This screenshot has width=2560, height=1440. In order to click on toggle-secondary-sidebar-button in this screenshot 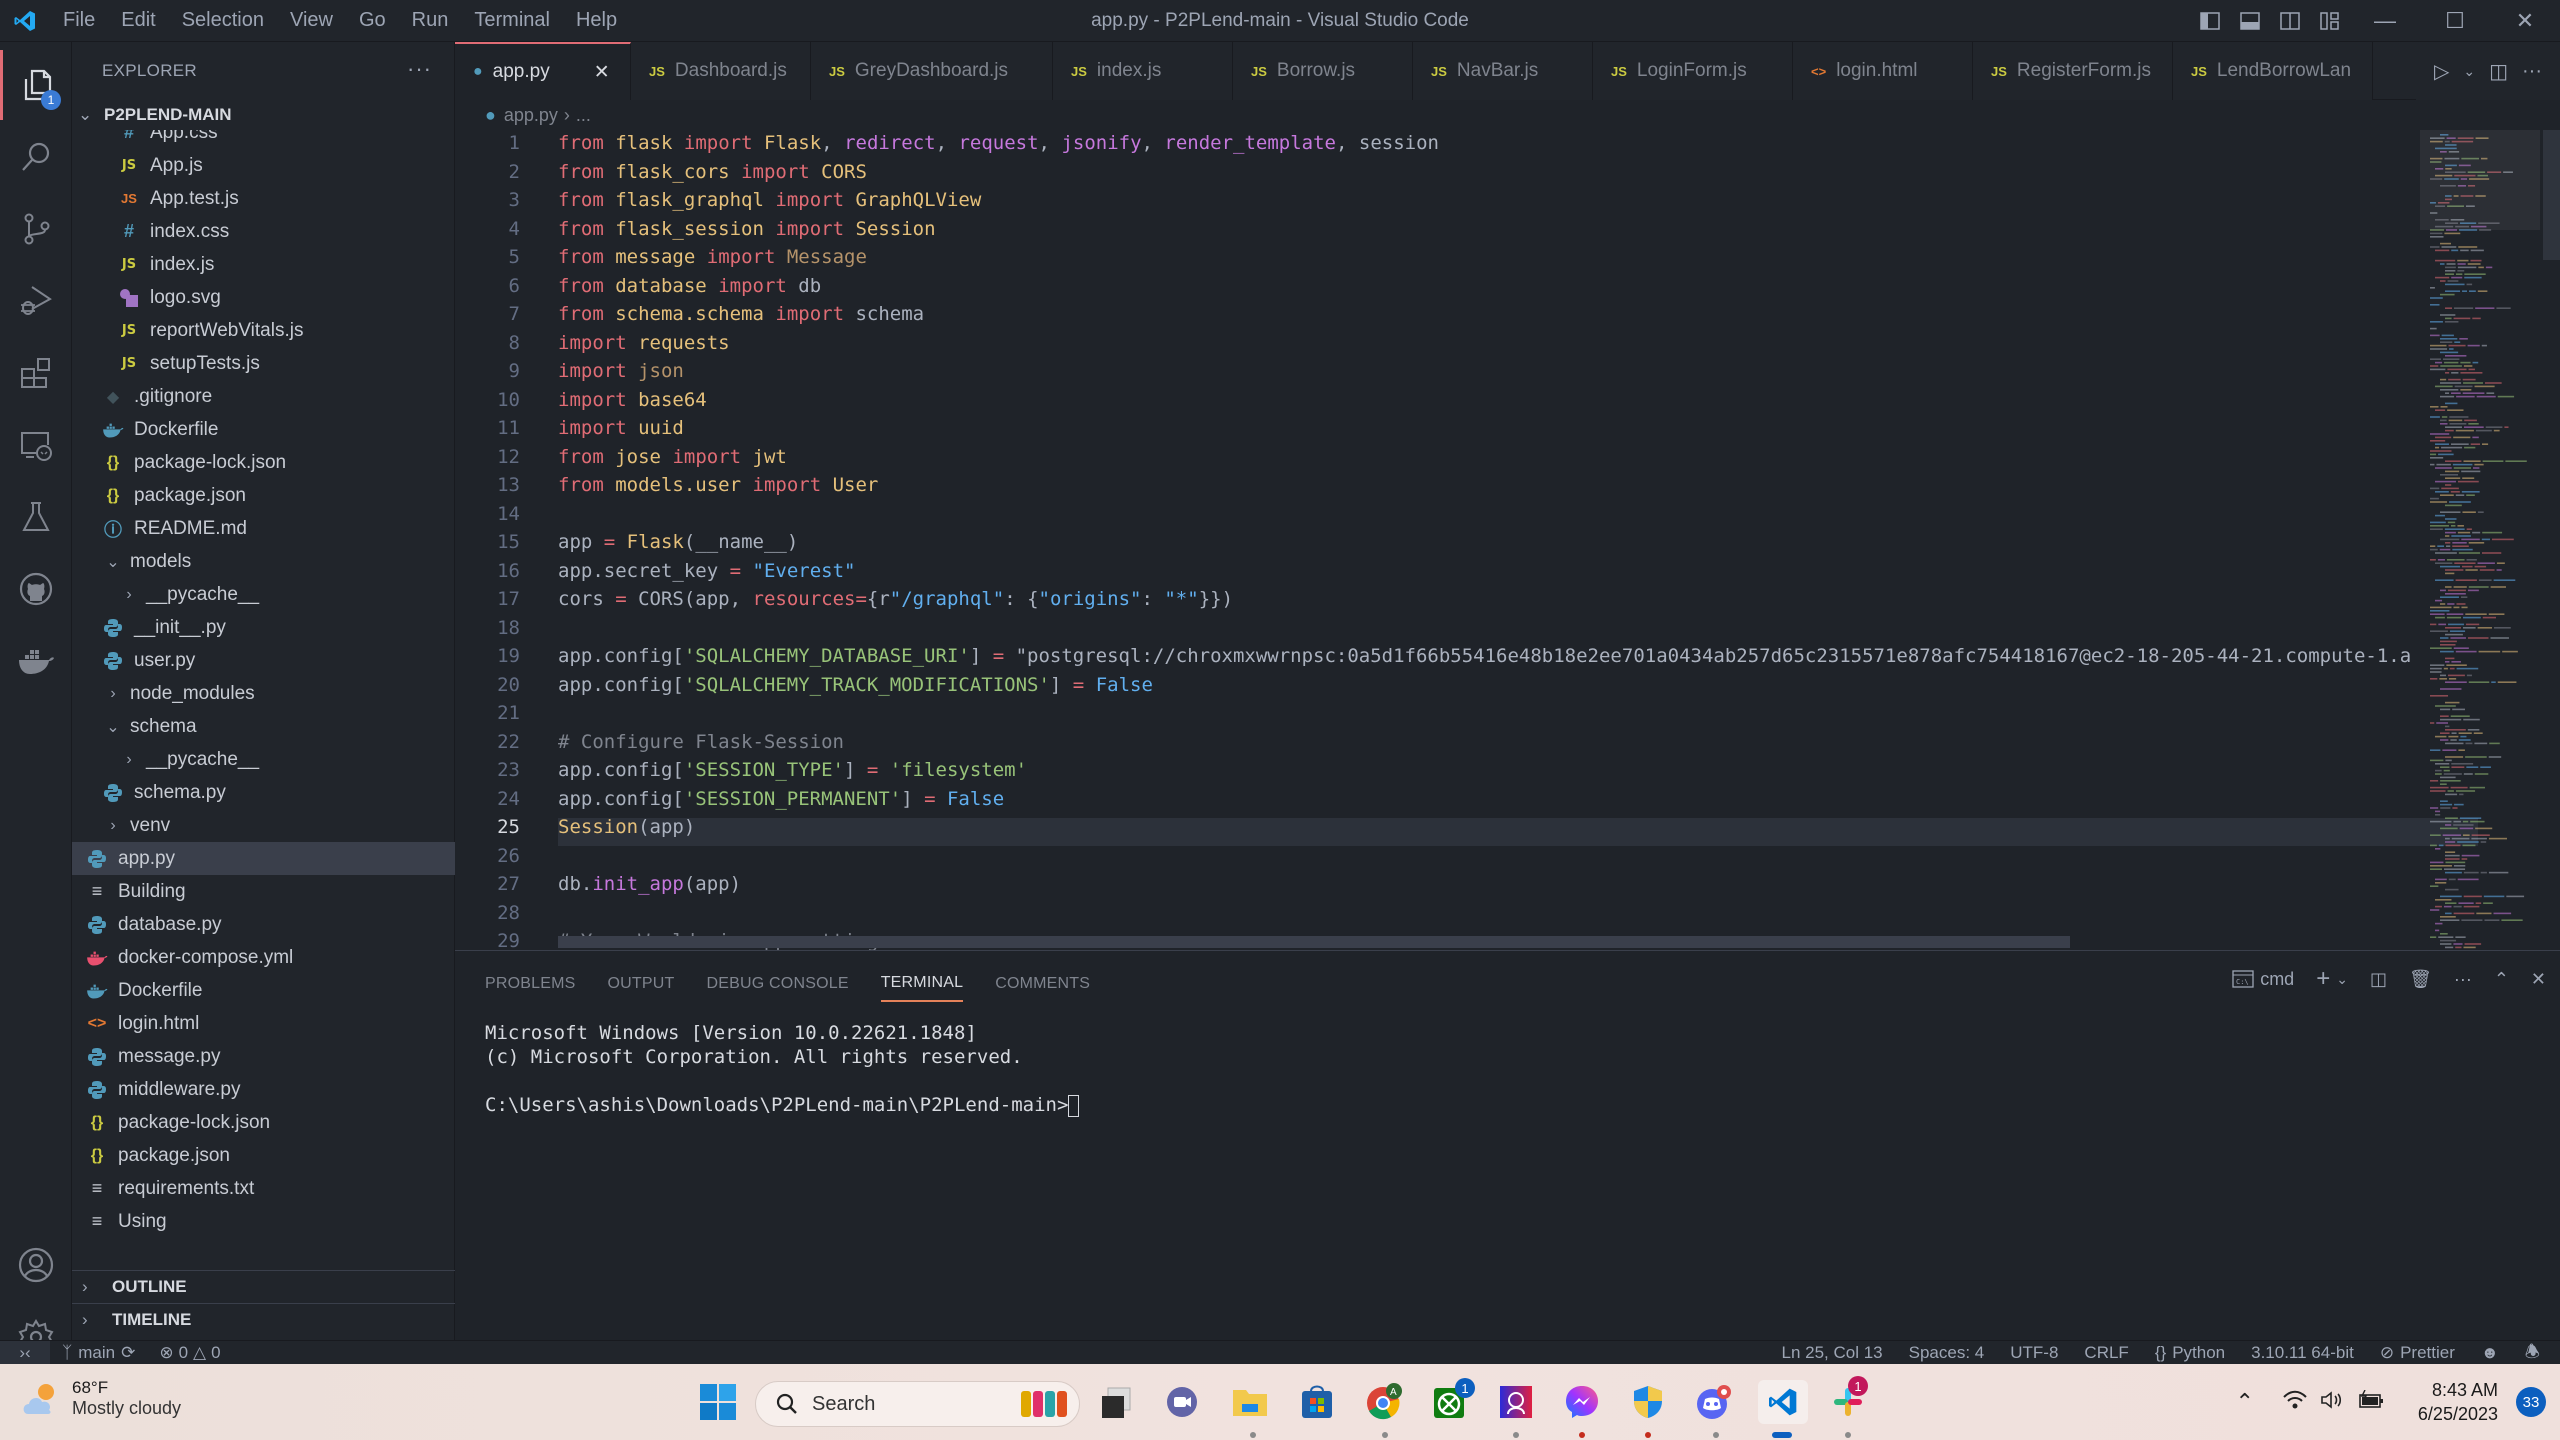, I will do `click(2290, 21)`.